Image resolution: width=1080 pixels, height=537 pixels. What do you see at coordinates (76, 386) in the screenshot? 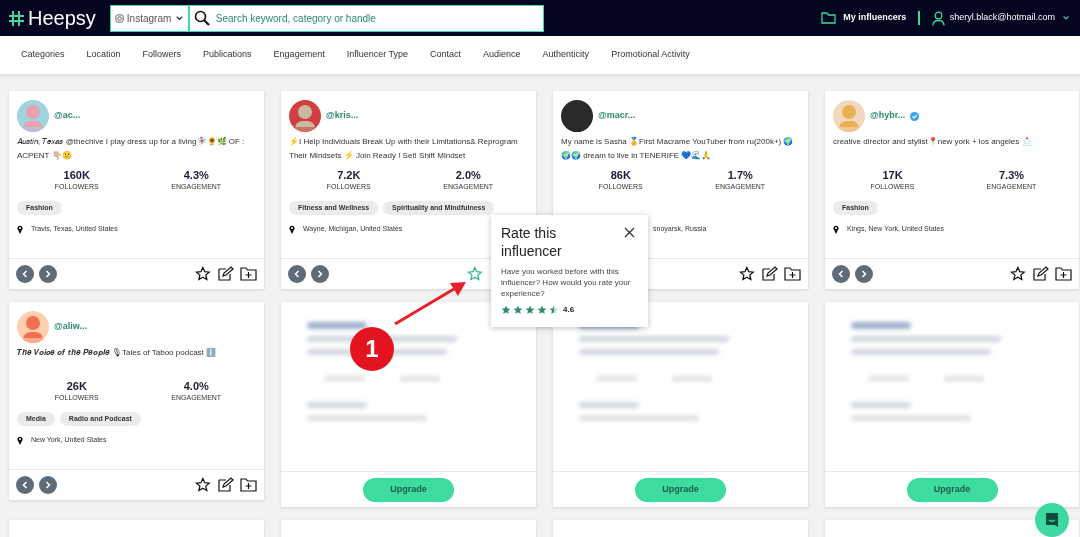
I see `followers-value: 26K` at bounding box center [76, 386].